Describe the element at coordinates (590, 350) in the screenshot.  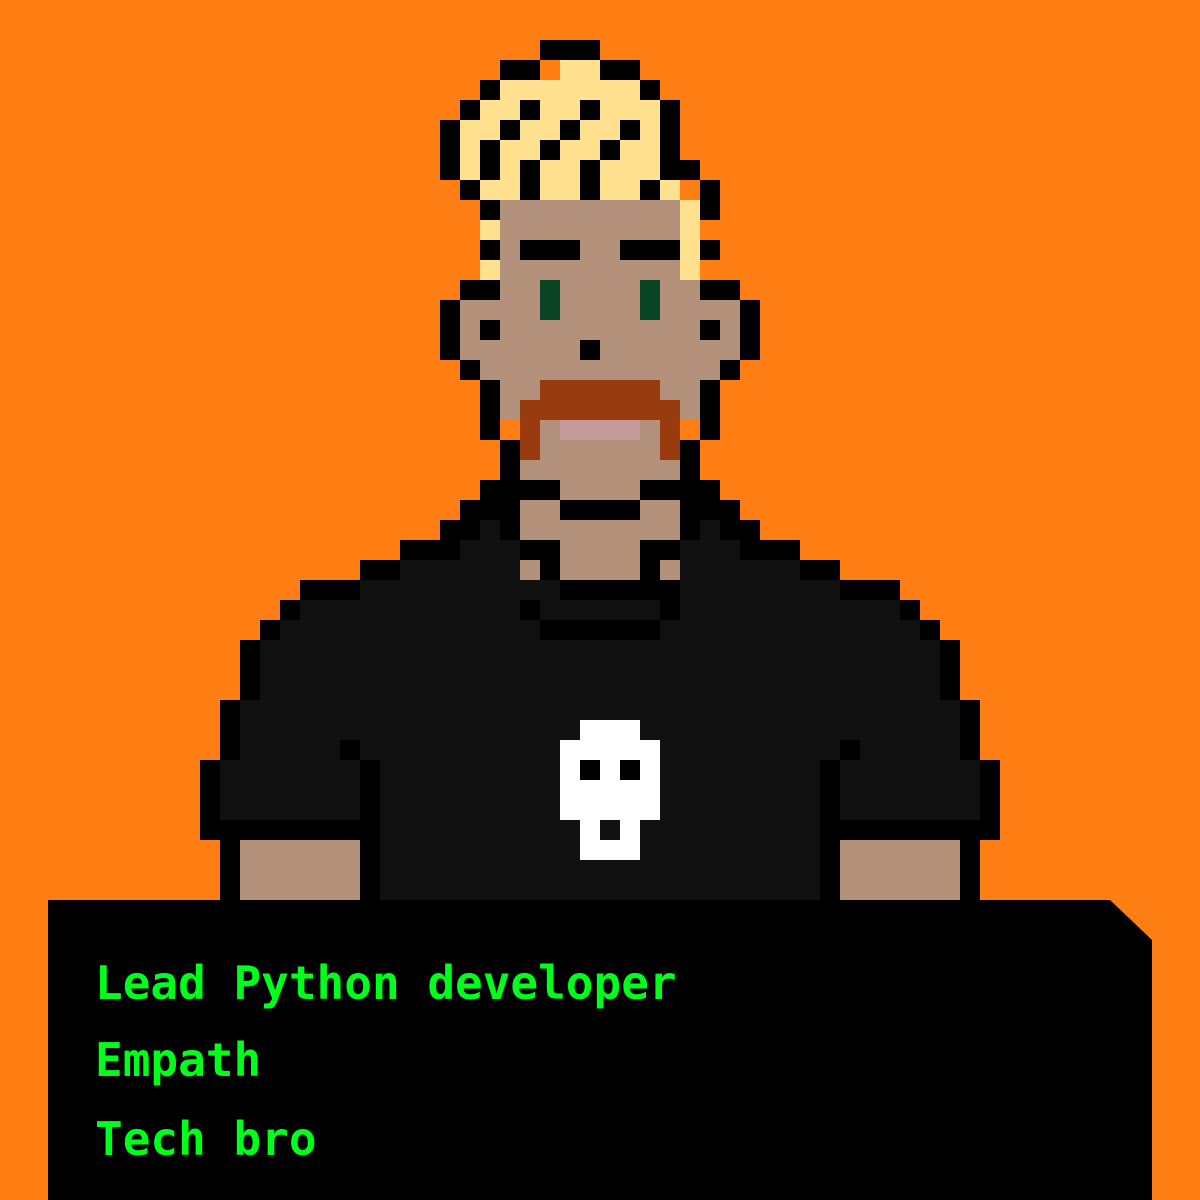
I see `nose` at that location.